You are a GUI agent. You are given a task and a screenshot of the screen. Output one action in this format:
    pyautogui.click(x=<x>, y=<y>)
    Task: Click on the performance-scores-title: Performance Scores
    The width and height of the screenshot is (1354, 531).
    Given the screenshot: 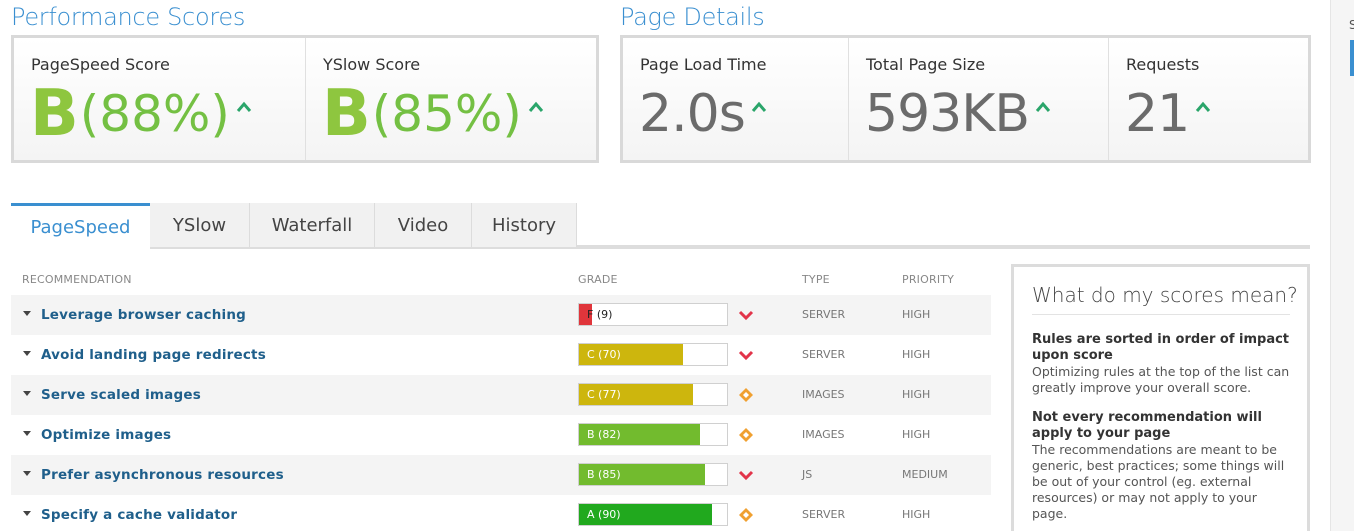 What is the action you would take?
    pyautogui.click(x=128, y=17)
    